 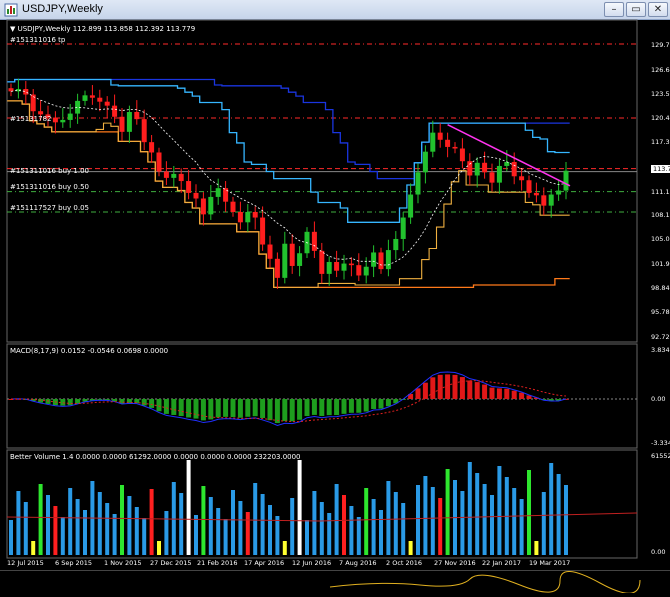 I want to click on bottom-indicator-strip, so click(x=335, y=582).